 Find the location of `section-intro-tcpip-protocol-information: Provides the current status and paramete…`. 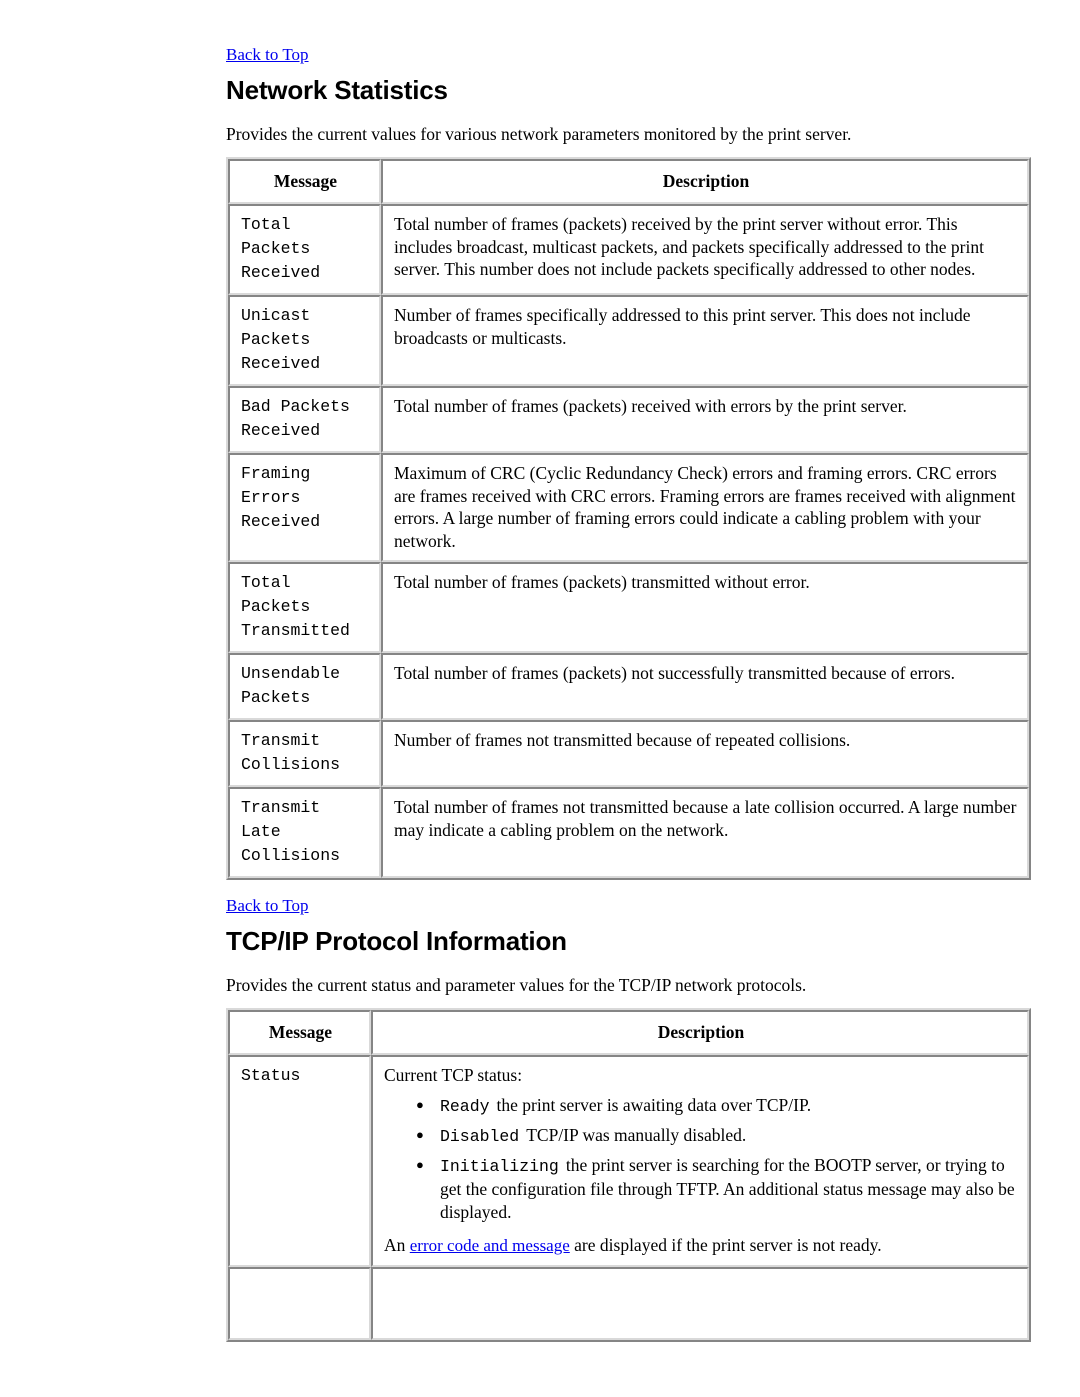

section-intro-tcpip-protocol-information: Provides the current status and paramete… is located at coordinates (516, 985).